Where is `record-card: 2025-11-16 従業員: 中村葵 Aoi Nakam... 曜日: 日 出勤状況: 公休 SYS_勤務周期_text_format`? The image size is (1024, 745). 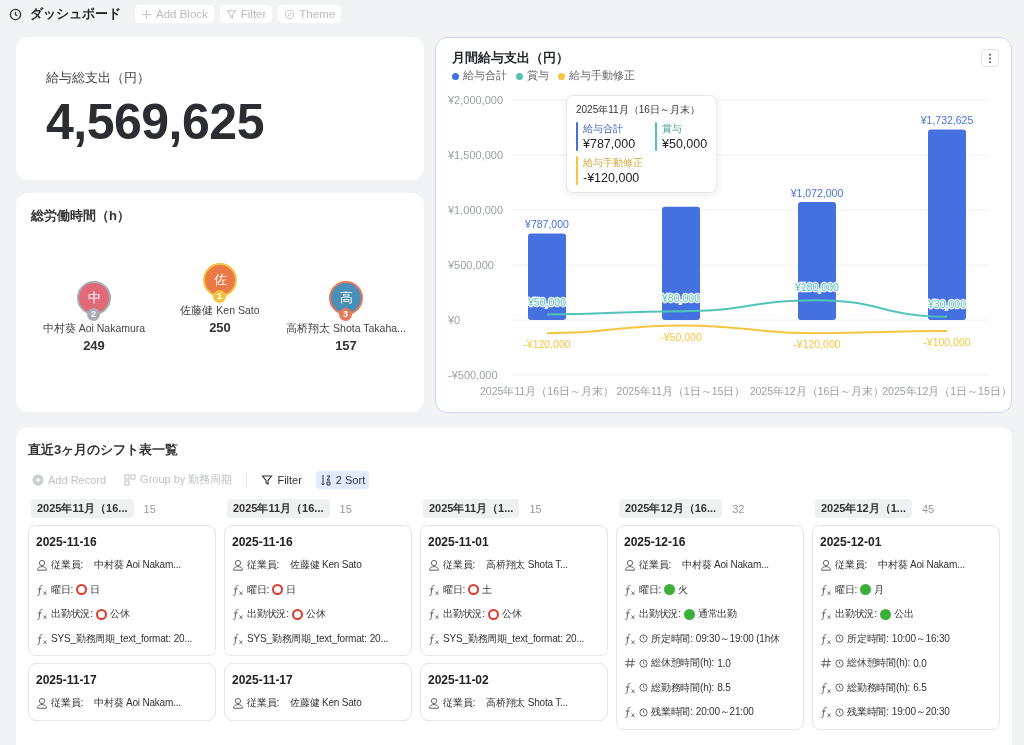
record-card: 2025-11-16 従業員: 中村葵 Aoi Nakam... 曜日: 日 出勤状況: 公休 SYS_勤務周期_text_format is located at coordinates (122, 590).